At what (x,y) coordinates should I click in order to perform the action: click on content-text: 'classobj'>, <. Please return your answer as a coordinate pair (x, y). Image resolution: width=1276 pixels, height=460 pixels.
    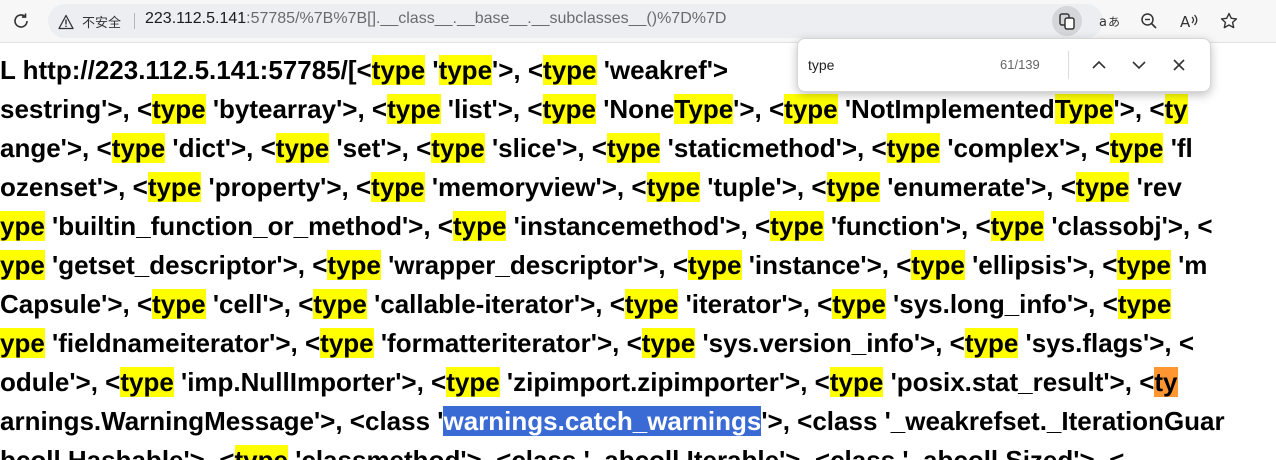
    Looking at the image, I should click on (1128, 226).